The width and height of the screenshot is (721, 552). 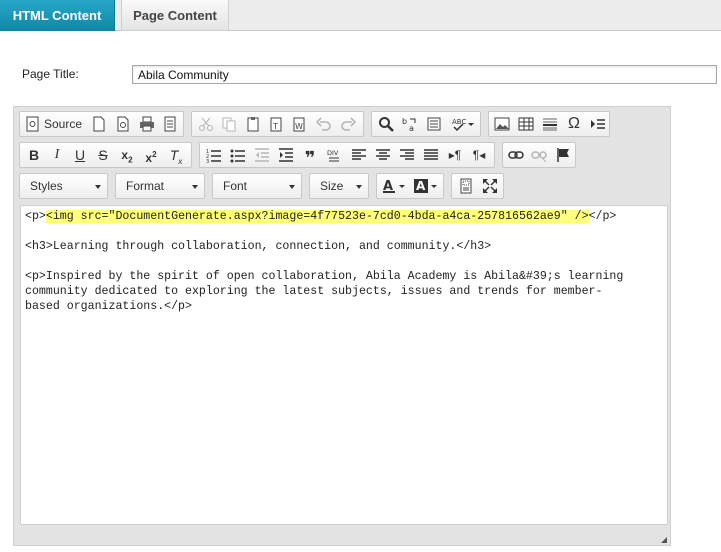 I want to click on horizontal-line-button, so click(x=550, y=124).